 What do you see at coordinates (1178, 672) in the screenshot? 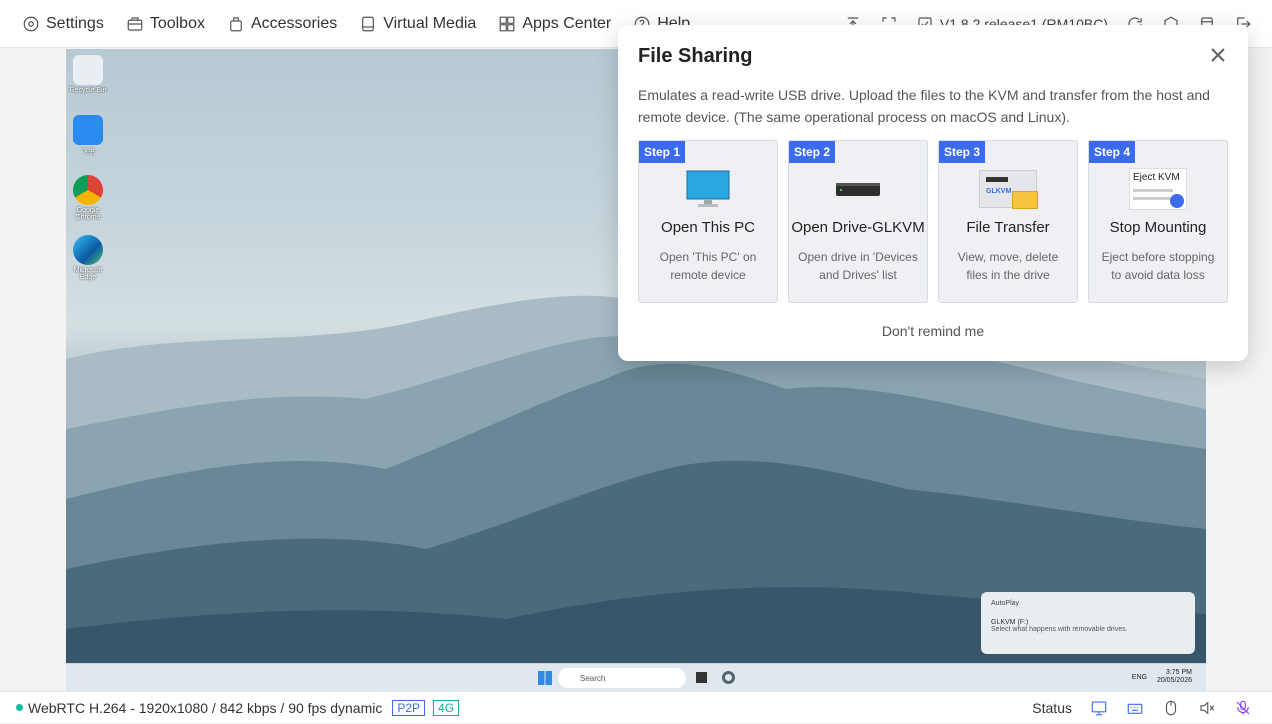
I see `tray-time: 3:75 PM` at bounding box center [1178, 672].